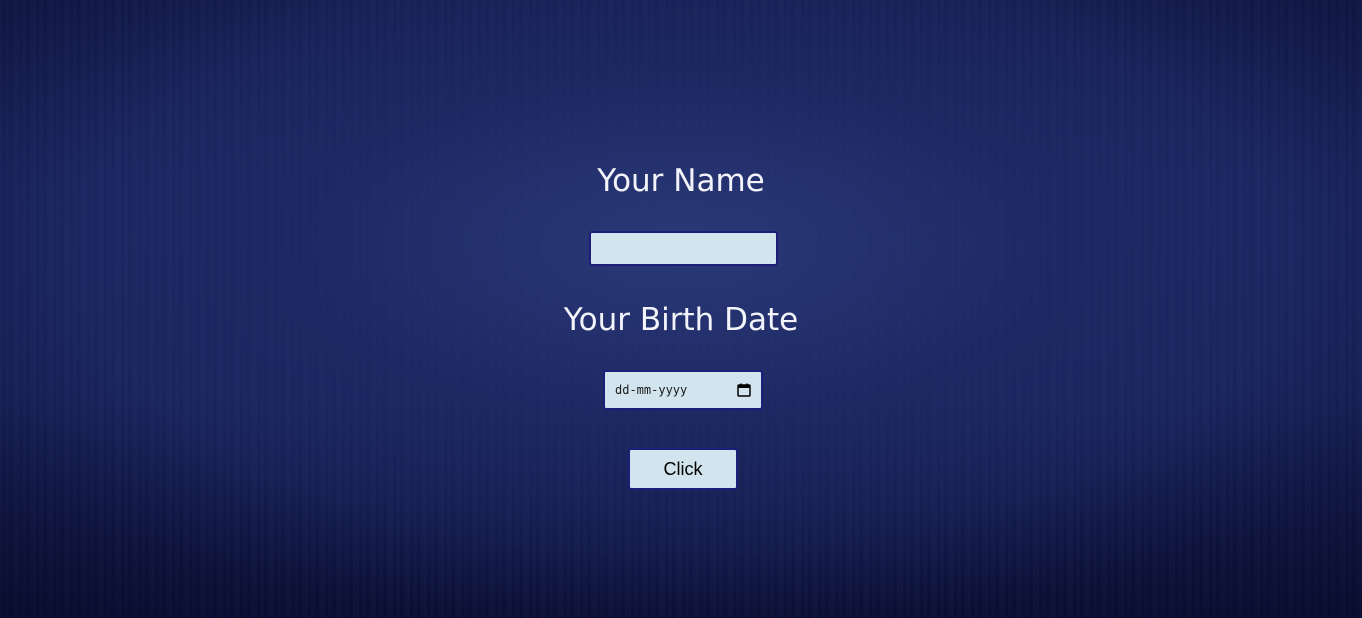 The width and height of the screenshot is (1362, 618). What do you see at coordinates (681, 181) in the screenshot?
I see `name-label: Your Name` at bounding box center [681, 181].